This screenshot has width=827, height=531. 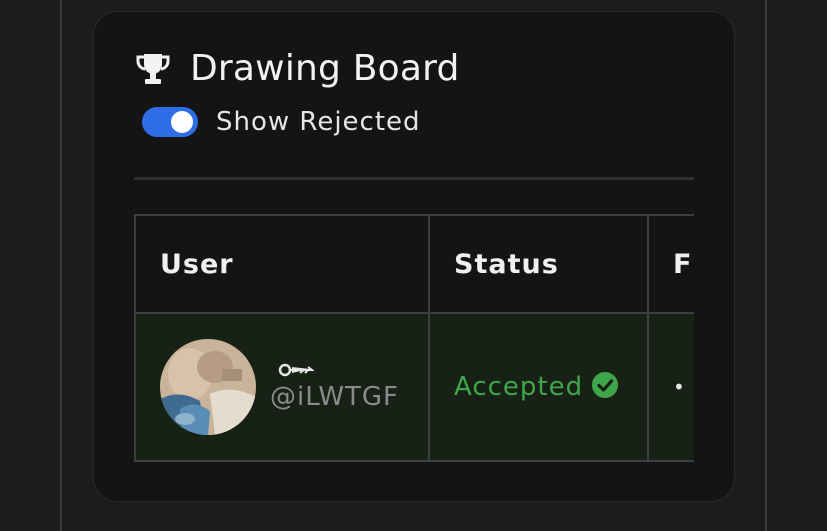 What do you see at coordinates (325, 68) in the screenshot?
I see `card-title: Drawing Board` at bounding box center [325, 68].